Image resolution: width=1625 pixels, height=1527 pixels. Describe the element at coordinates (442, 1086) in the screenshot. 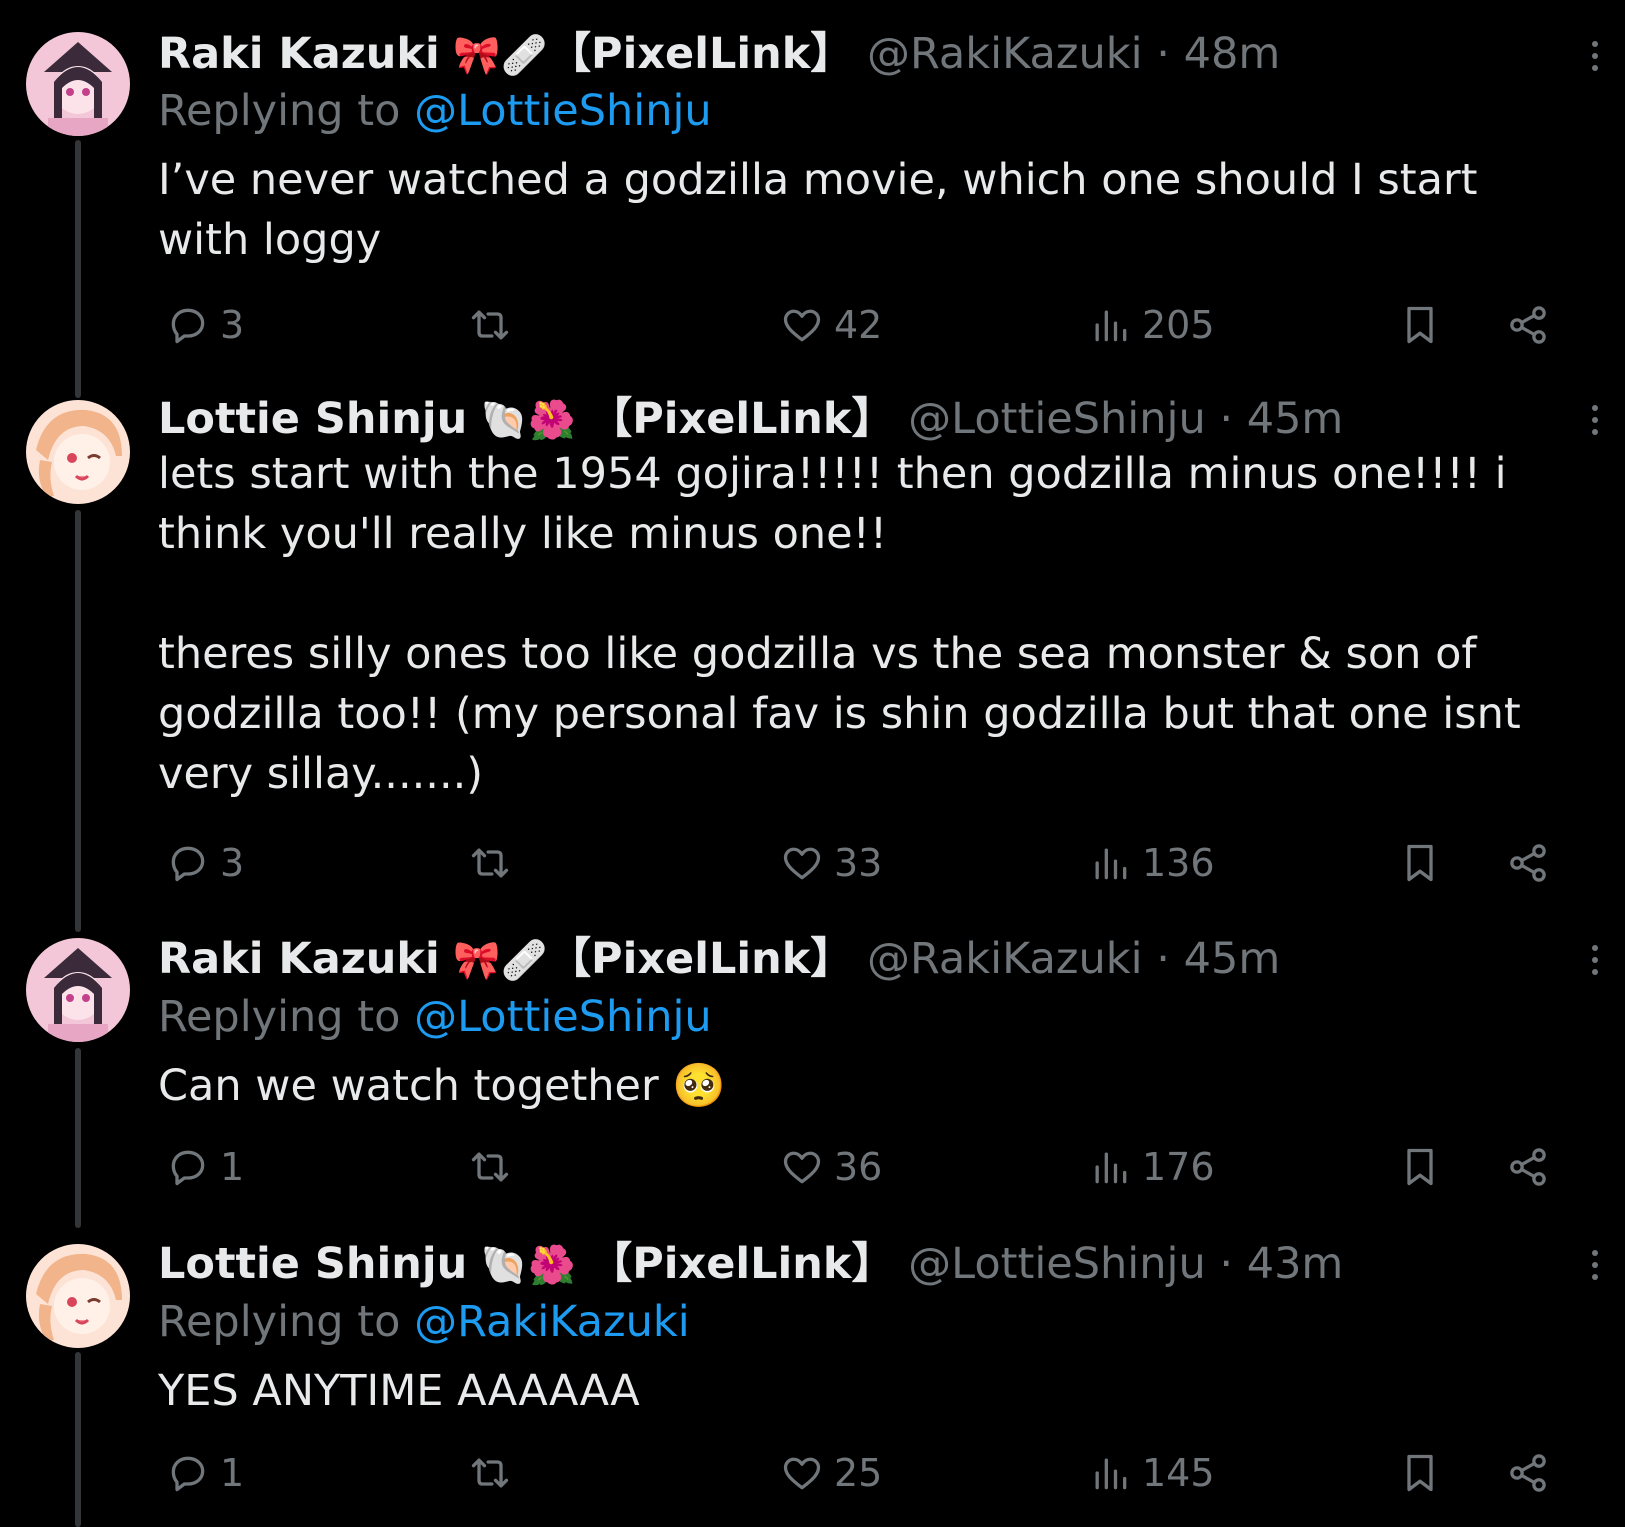

I see `tweet-text: Can we watch together 🥺` at that location.